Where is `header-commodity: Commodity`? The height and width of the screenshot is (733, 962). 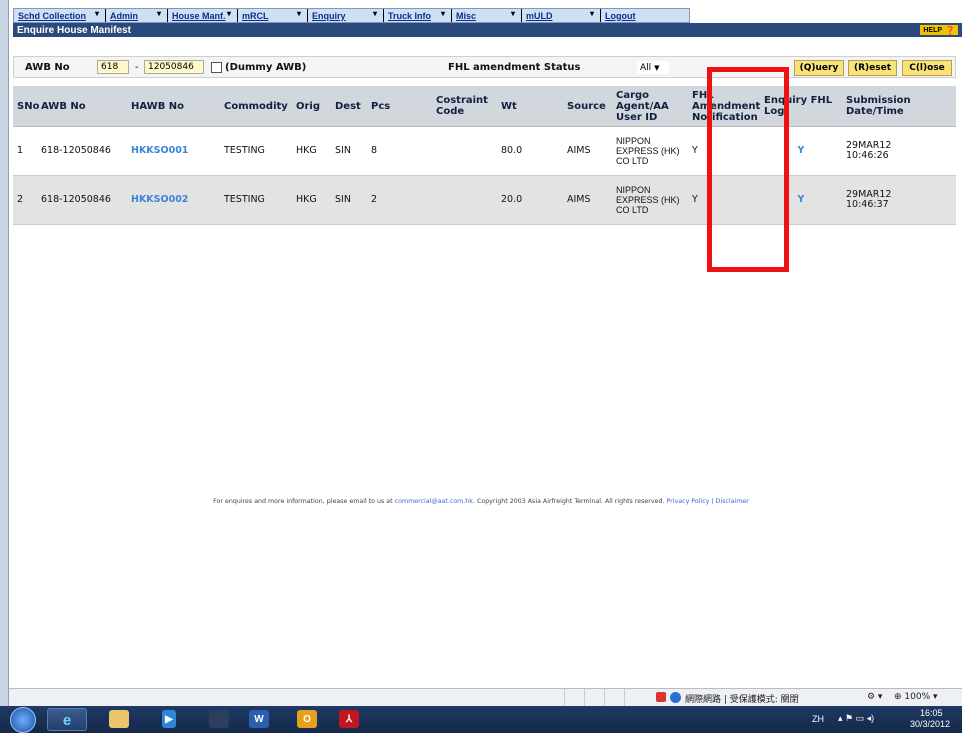
header-commodity: Commodity is located at coordinates (256, 106).